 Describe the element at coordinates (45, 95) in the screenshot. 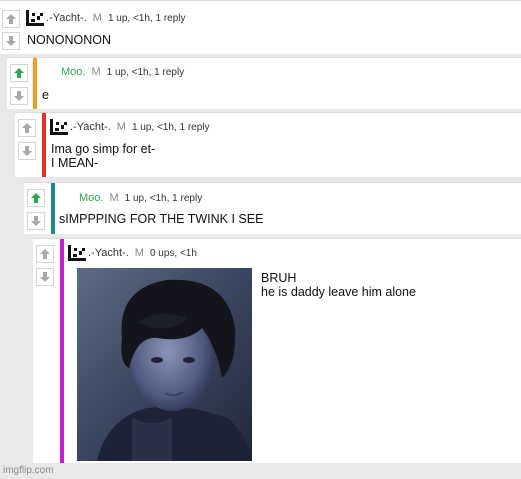

I see `comment-text: e` at that location.